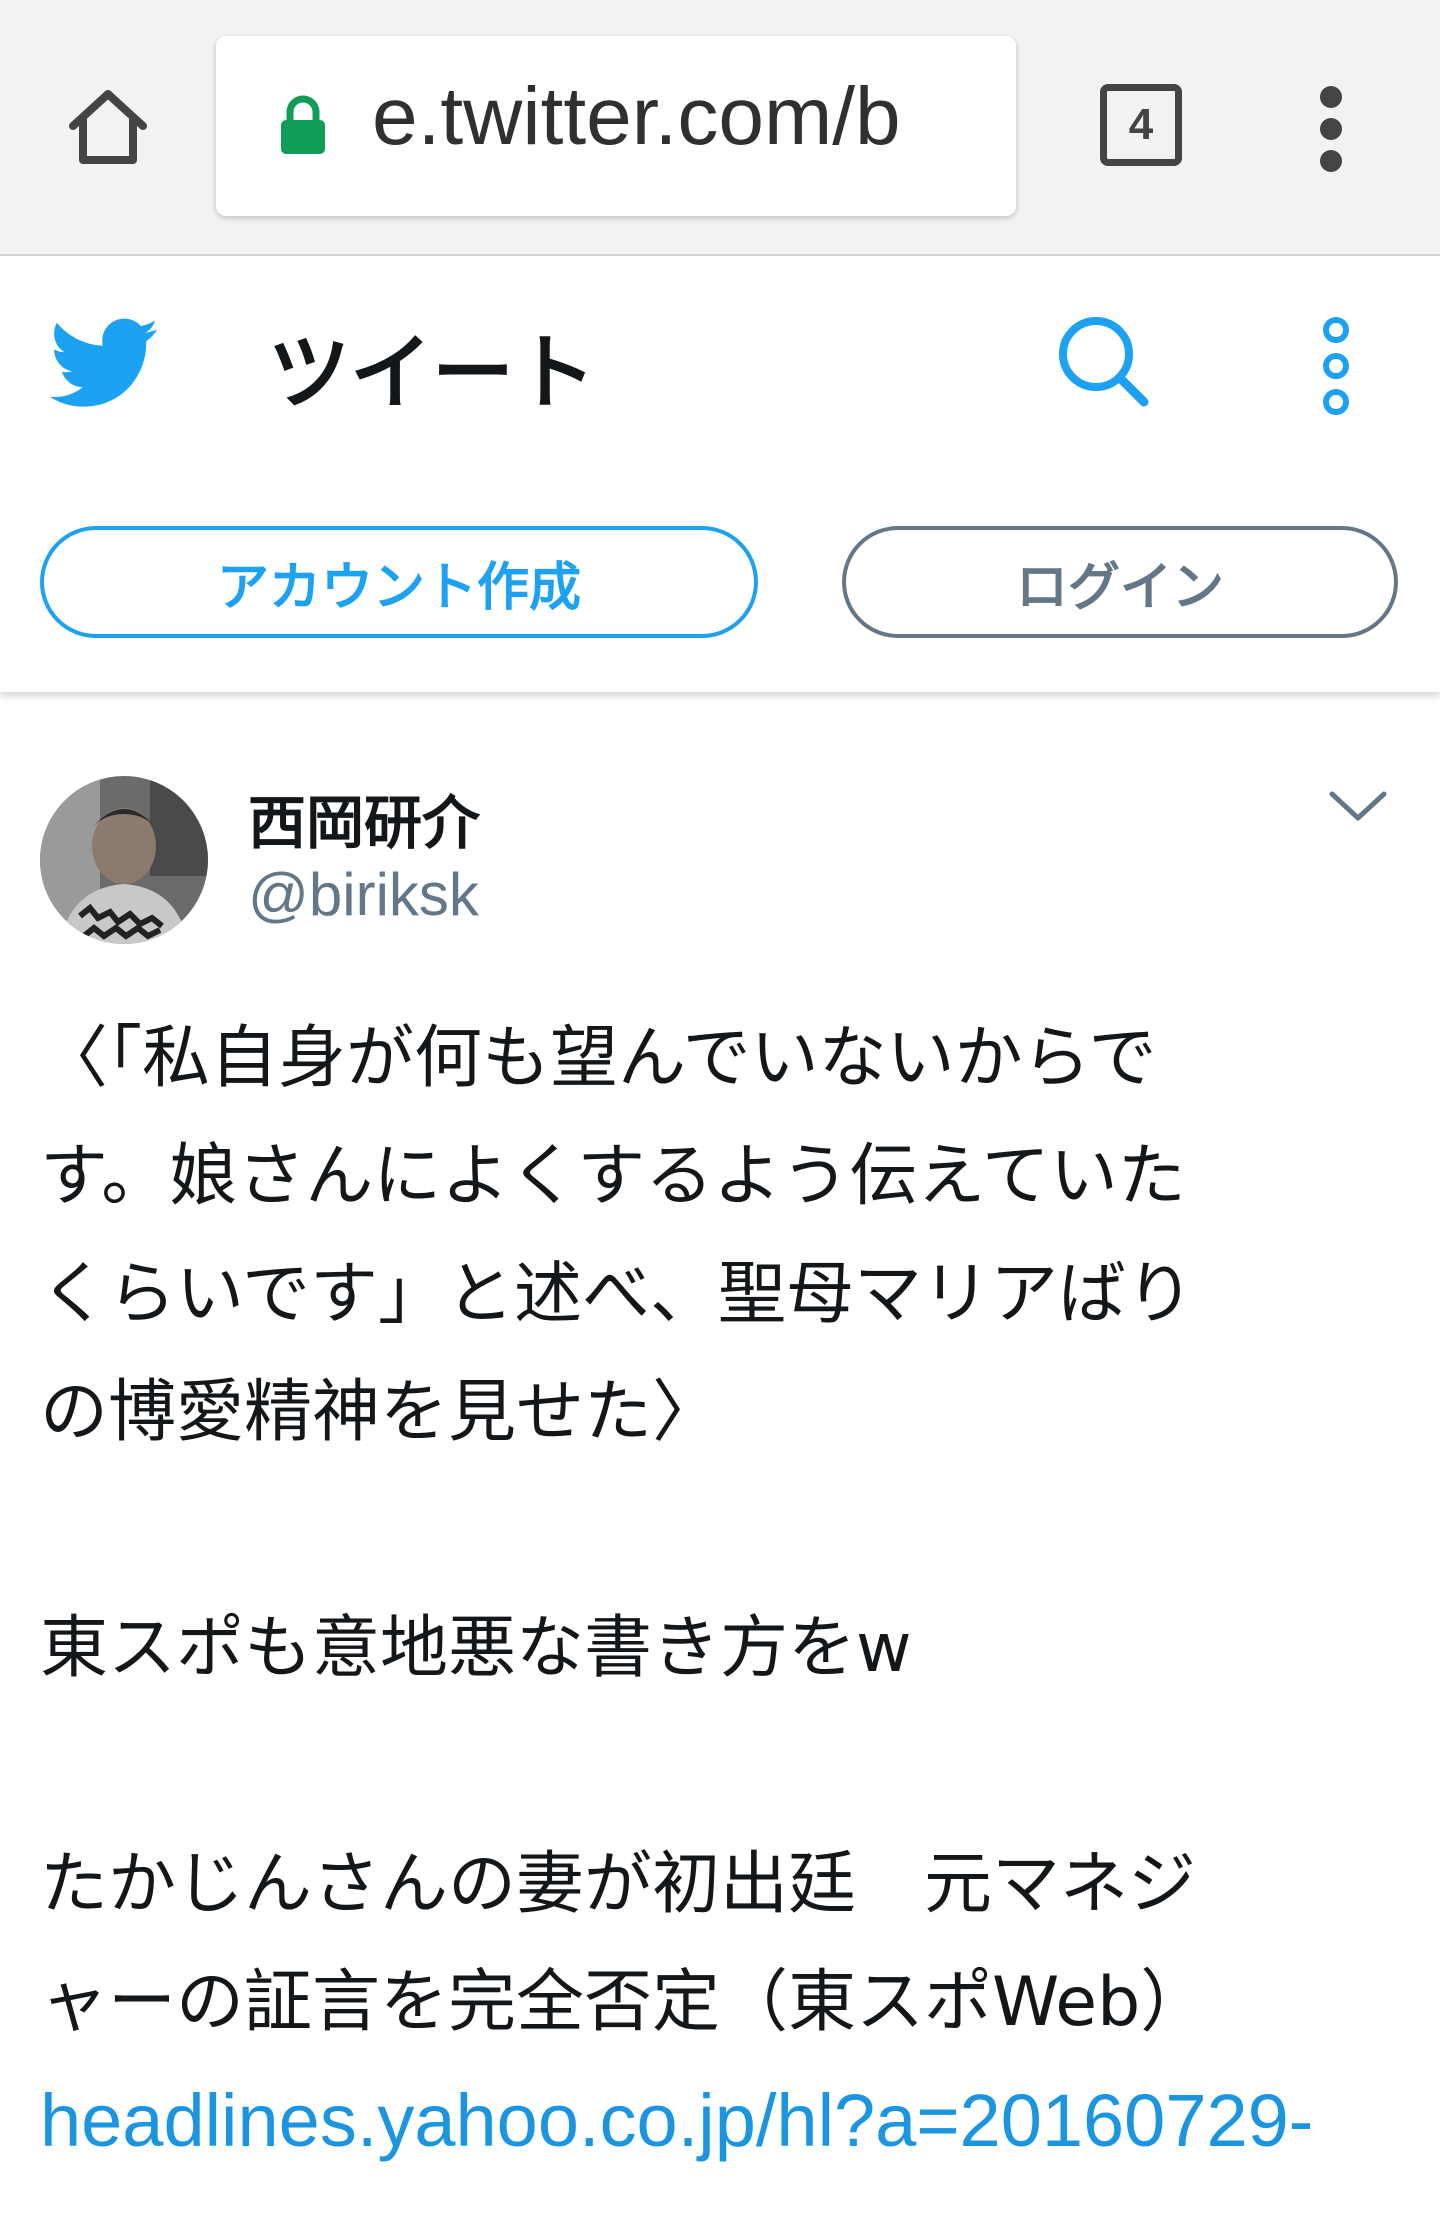 The image size is (1440, 2236). What do you see at coordinates (303, 127) in the screenshot?
I see `lock-icon` at bounding box center [303, 127].